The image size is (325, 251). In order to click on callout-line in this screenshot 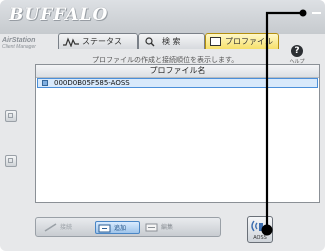, I will do `click(283, 120)`.